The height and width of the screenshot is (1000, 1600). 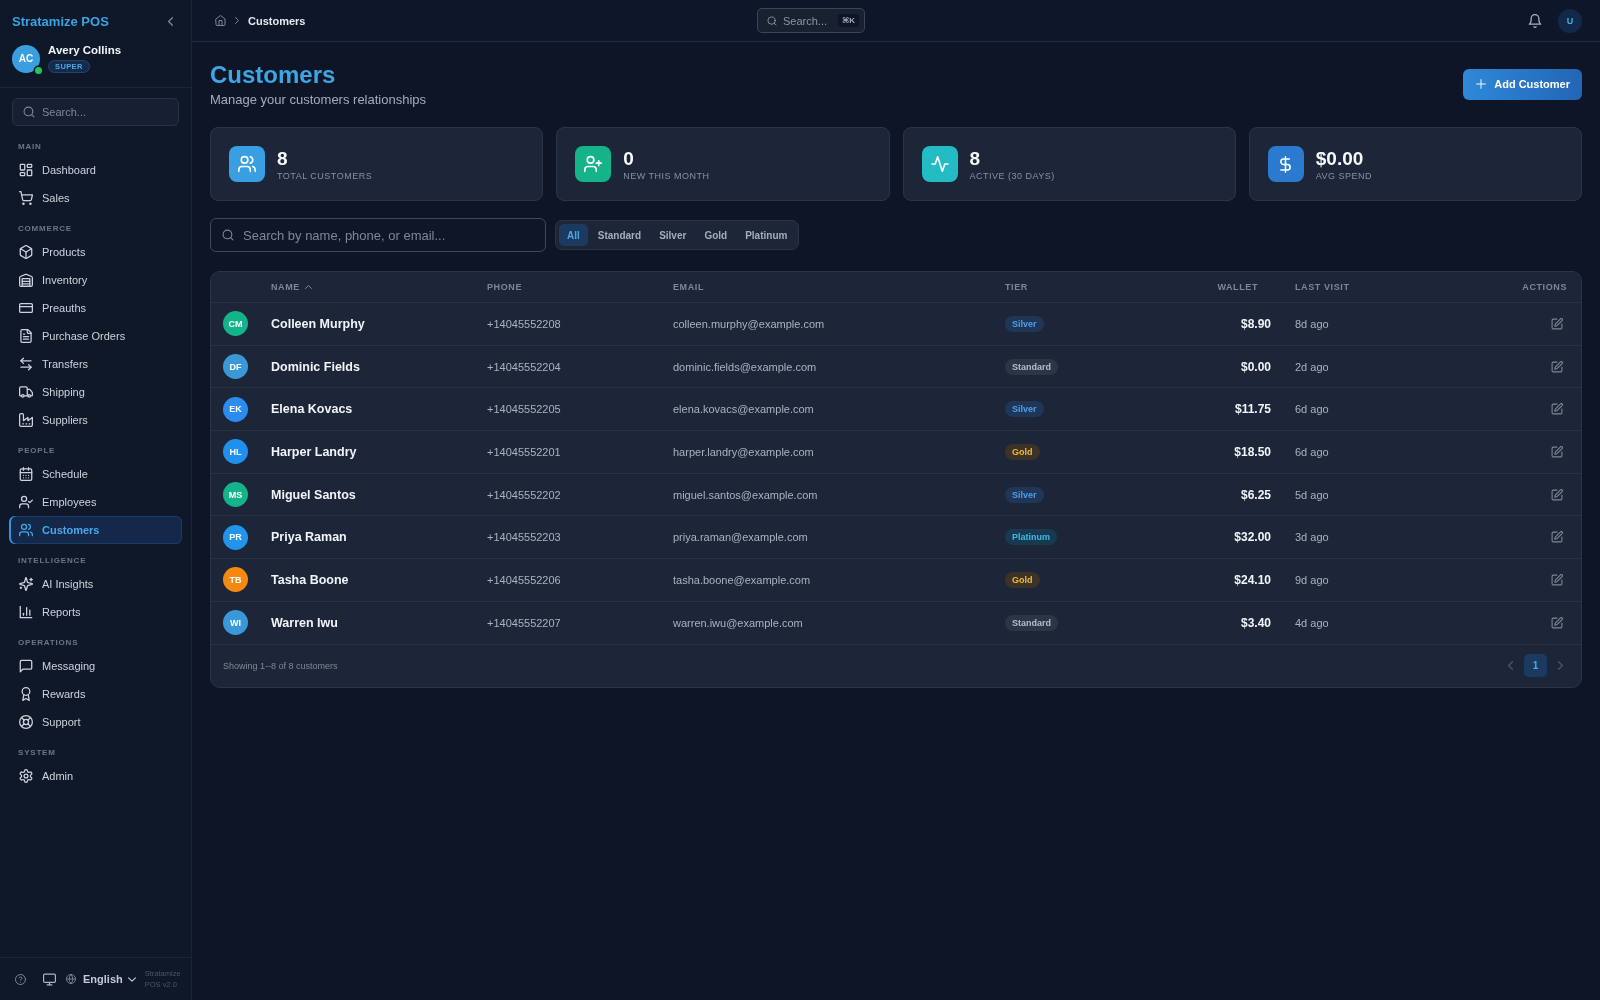 I want to click on email-address: harper.landry@example.com, so click(x=743, y=451).